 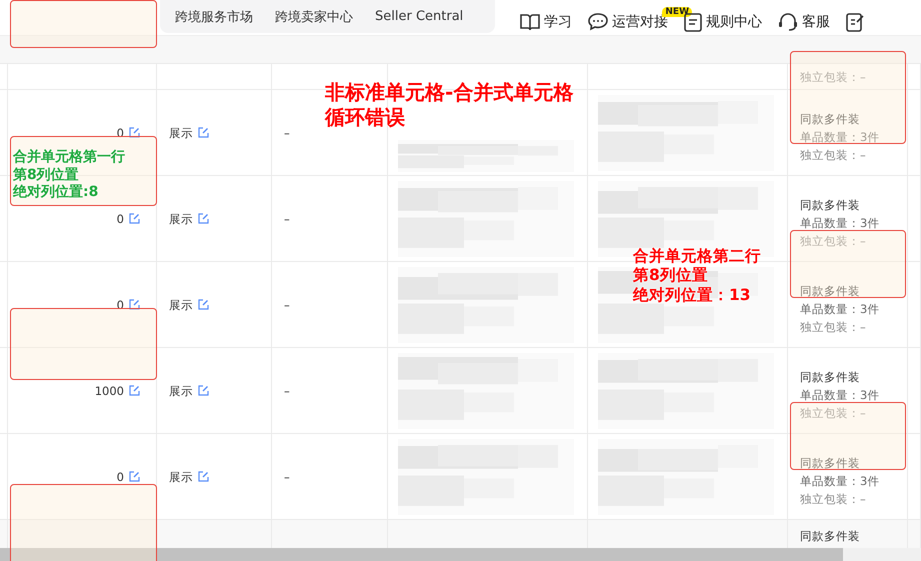 I want to click on nav-tab: 跨境卖家中心, so click(x=314, y=17).